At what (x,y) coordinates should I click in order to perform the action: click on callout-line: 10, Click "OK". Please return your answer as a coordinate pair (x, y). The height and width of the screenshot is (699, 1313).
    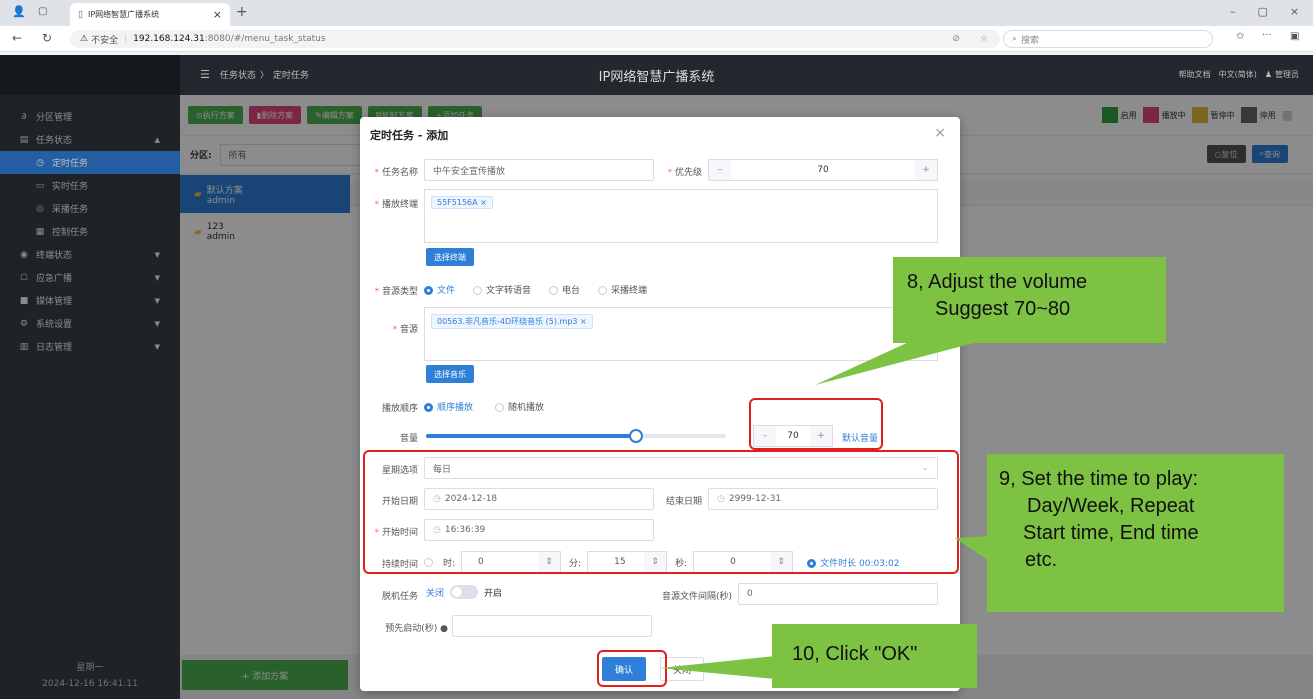
    Looking at the image, I should click on (855, 654).